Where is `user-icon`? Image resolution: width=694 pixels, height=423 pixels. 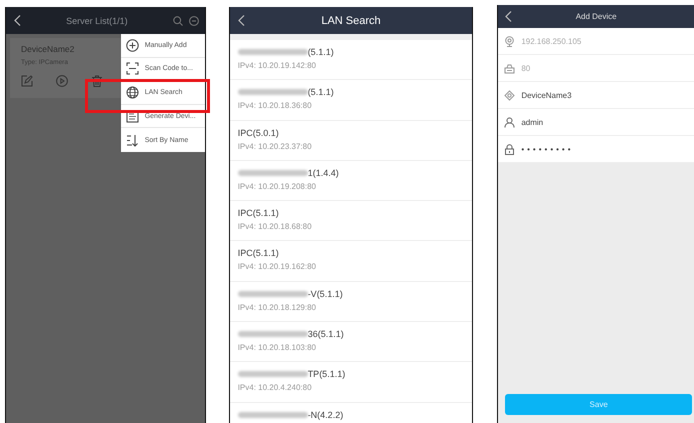
user-icon is located at coordinates (510, 122).